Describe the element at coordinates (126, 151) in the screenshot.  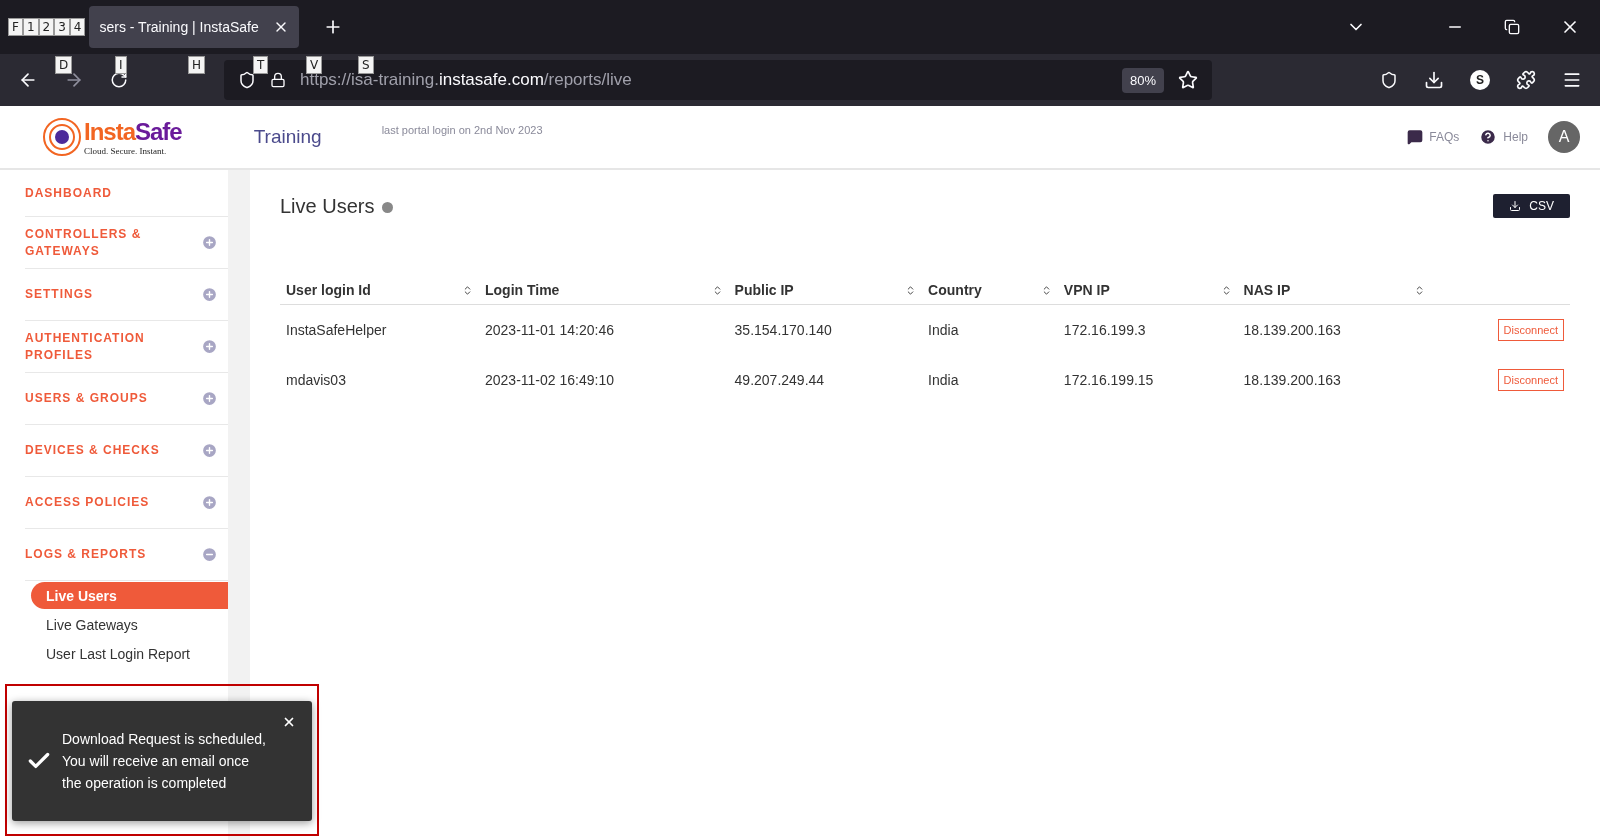
I see `logo-tagline: Cloud. Secure. Instant.` at that location.